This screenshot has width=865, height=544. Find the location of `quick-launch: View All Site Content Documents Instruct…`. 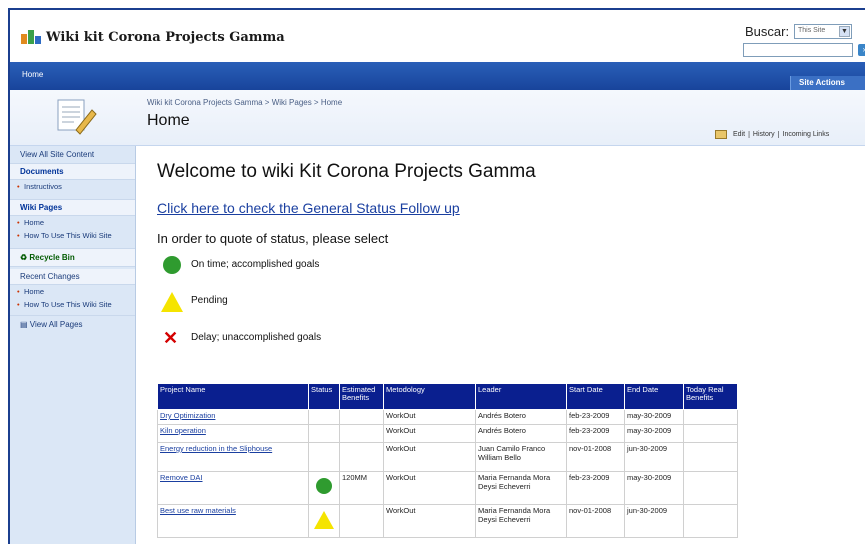

quick-launch: View All Site Content Documents Instruct… is located at coordinates (73, 345).